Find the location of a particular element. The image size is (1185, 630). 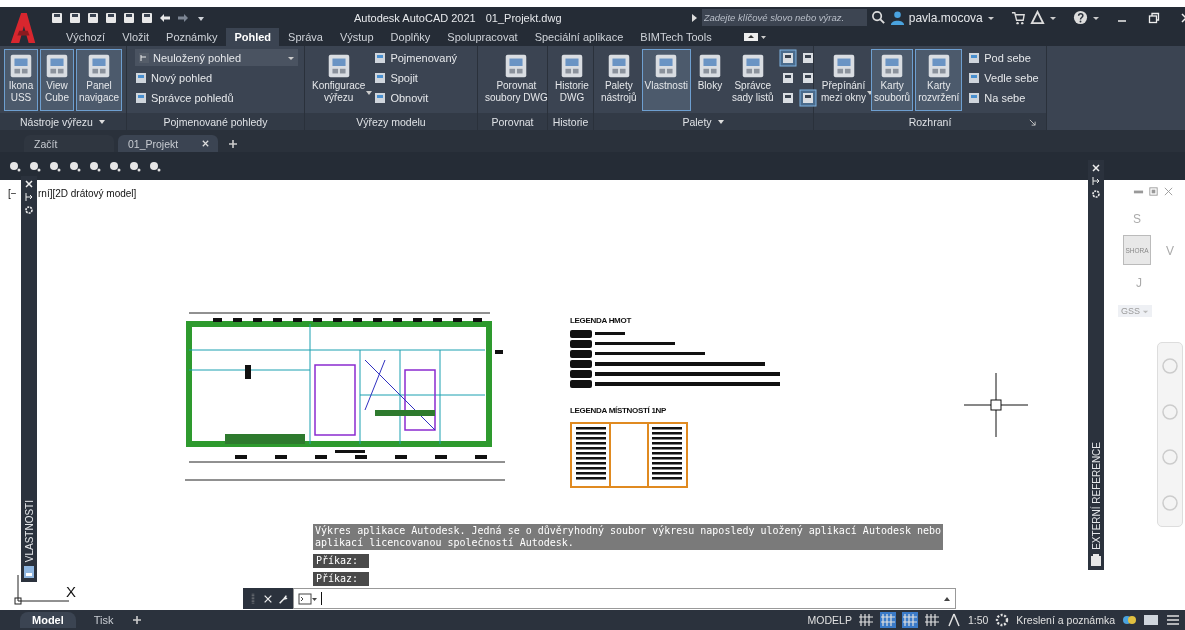

ribbon-button: Palety nástrojů is located at coordinates (619, 80).